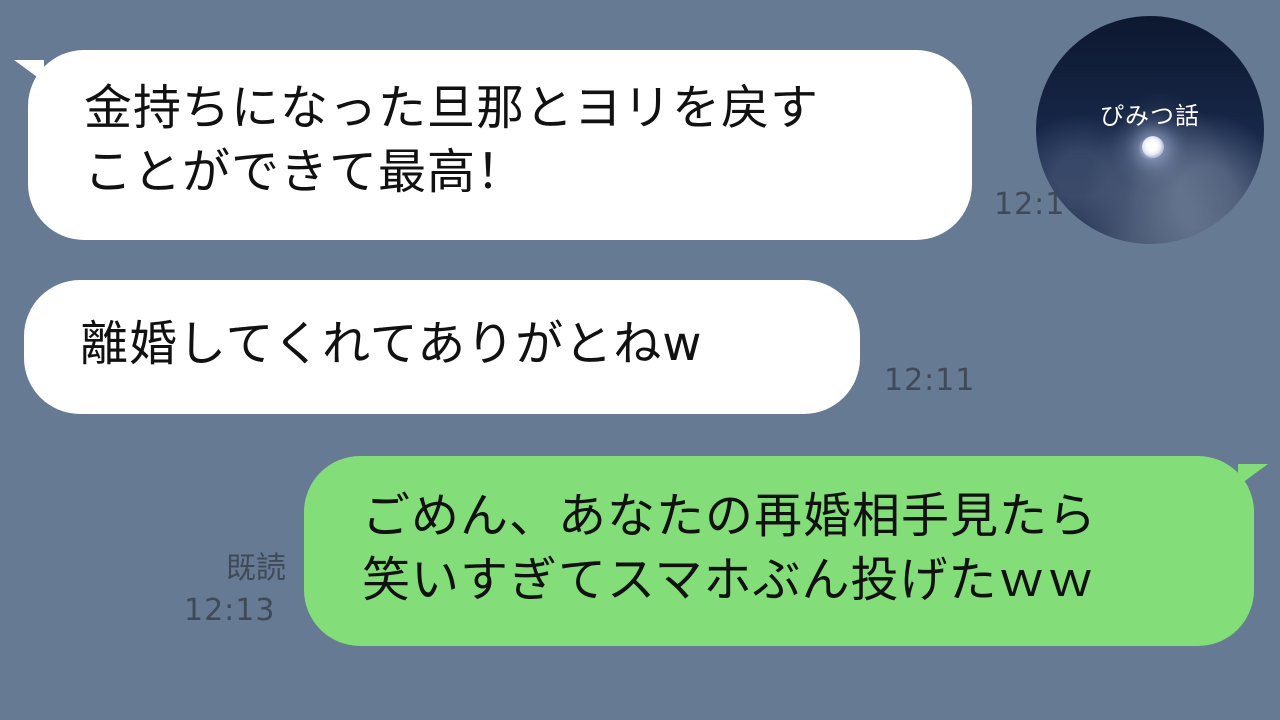 This screenshot has width=1280, height=720. What do you see at coordinates (391, 344) in the screenshot?
I see `message-line: 離婚してくれてありがとねw` at bounding box center [391, 344].